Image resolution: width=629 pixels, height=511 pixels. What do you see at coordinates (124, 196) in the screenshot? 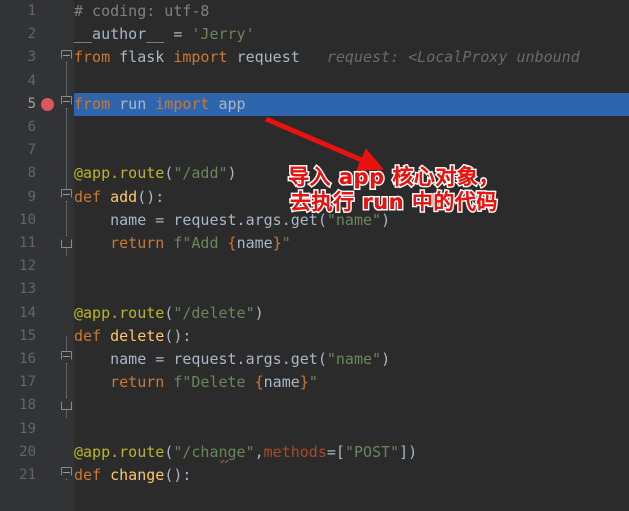
I see `function-name: add` at bounding box center [124, 196].